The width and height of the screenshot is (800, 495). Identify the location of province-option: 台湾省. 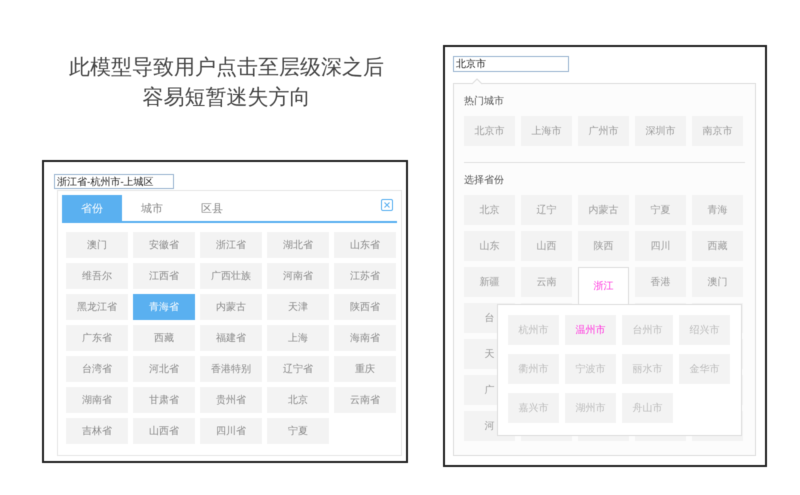
(97, 369).